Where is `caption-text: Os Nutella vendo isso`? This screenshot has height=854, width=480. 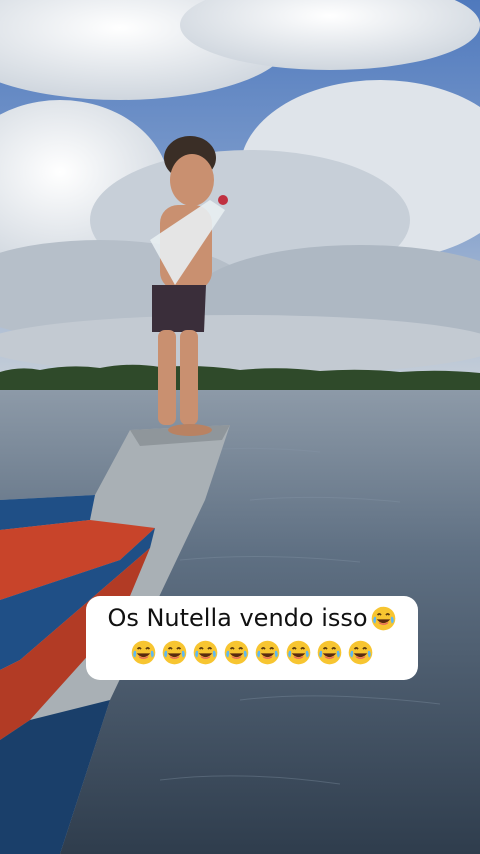 caption-text: Os Nutella vendo isso is located at coordinates (237, 618).